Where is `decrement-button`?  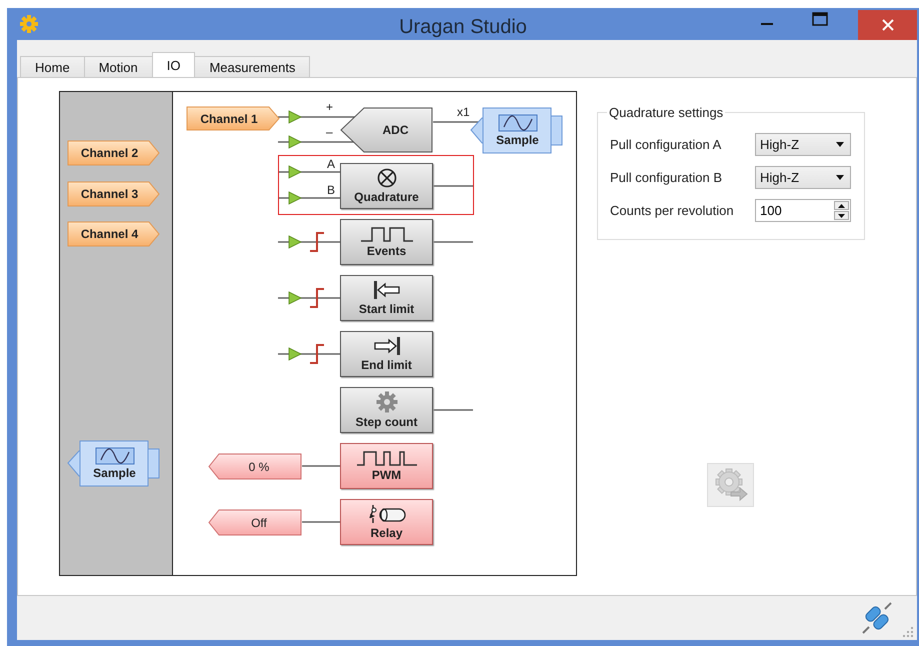
decrement-button is located at coordinates (841, 215).